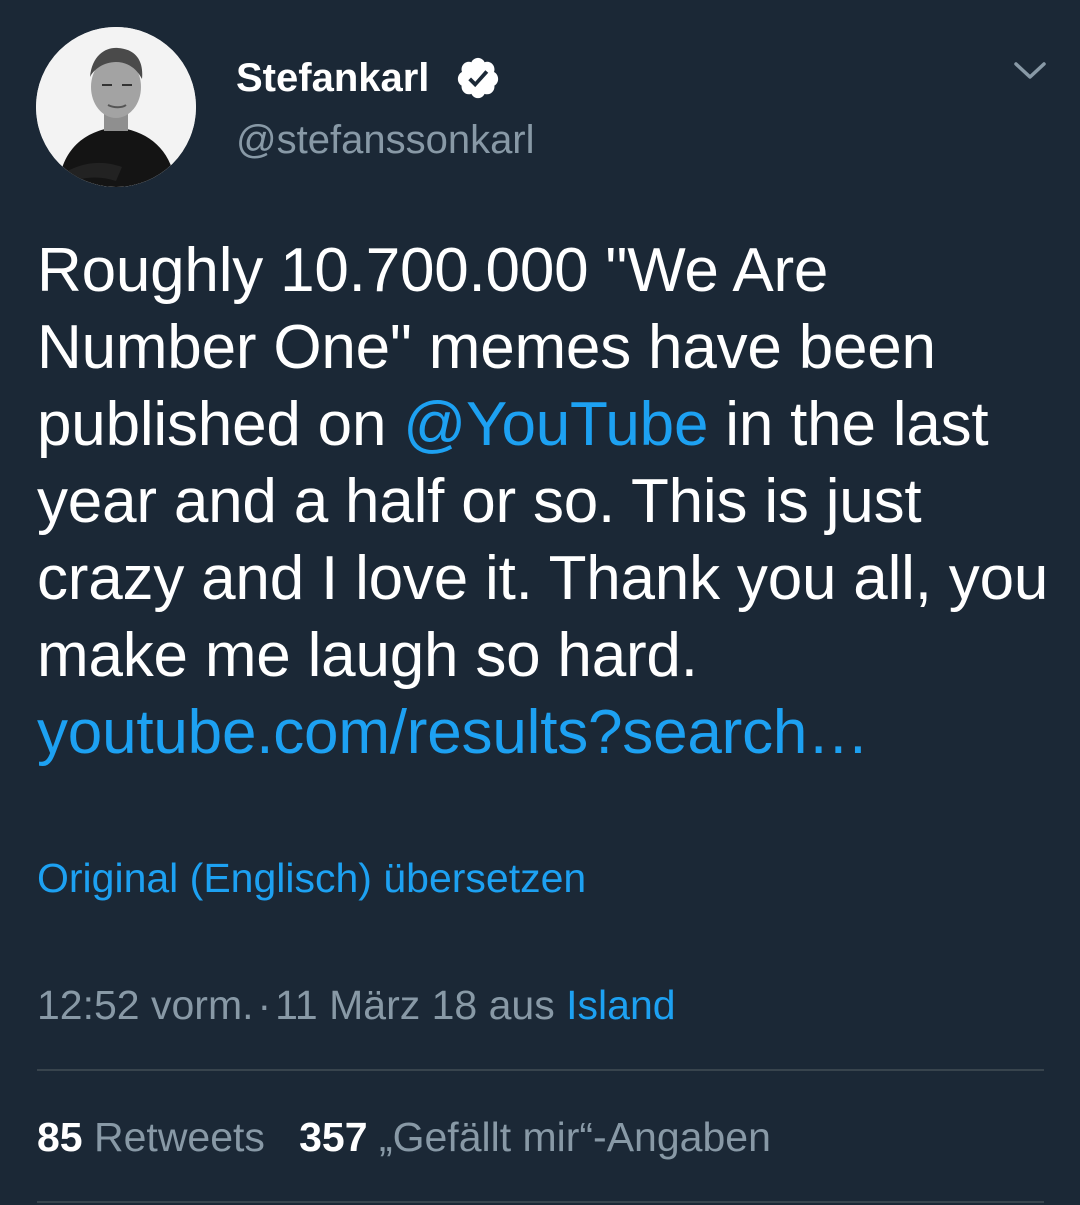 The width and height of the screenshot is (1080, 1205). I want to click on user-handle: @stefanssonkarl, so click(385, 140).